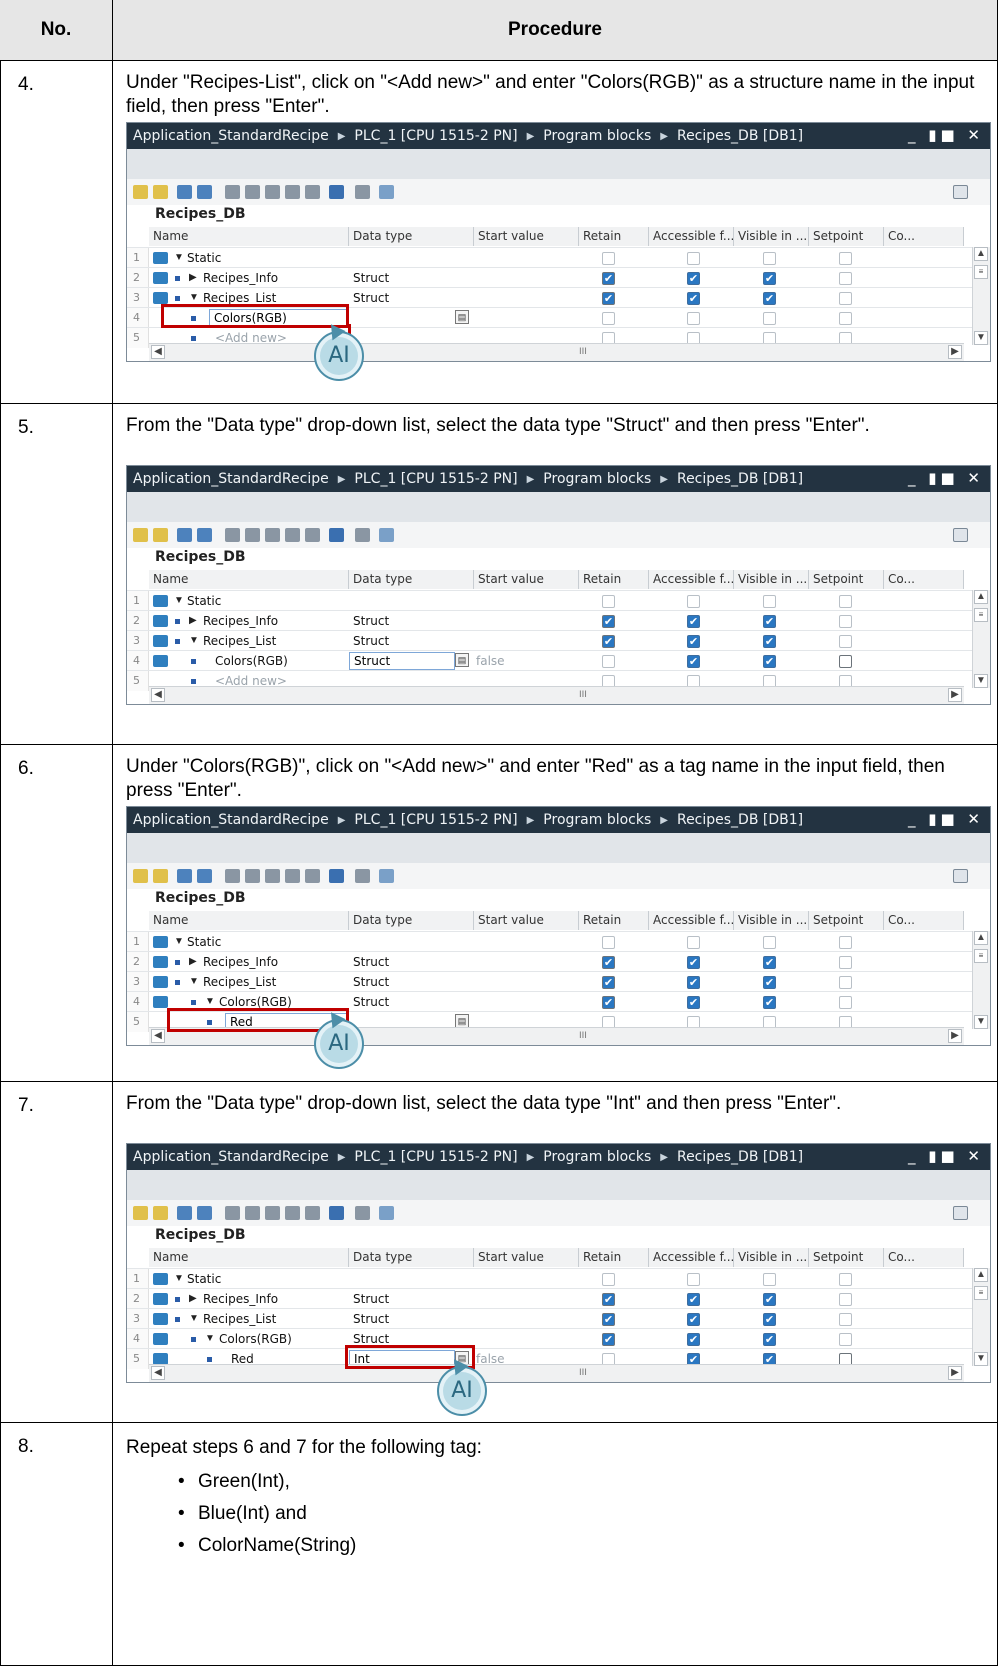  Describe the element at coordinates (846, 236) in the screenshot. I see `column-header: Setpoint` at that location.